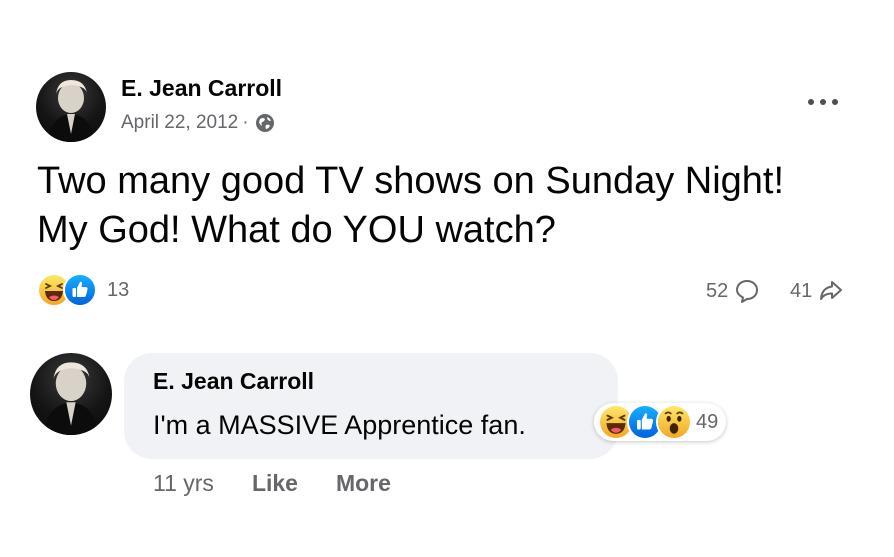  Describe the element at coordinates (733, 291) in the screenshot. I see `comments-count: 52` at that location.